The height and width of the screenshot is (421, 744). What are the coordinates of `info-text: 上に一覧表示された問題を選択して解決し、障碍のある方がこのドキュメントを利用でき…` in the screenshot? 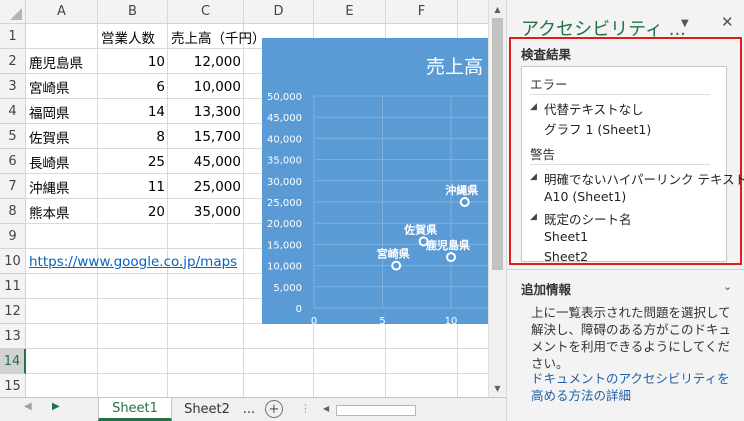 It's located at (631, 338).